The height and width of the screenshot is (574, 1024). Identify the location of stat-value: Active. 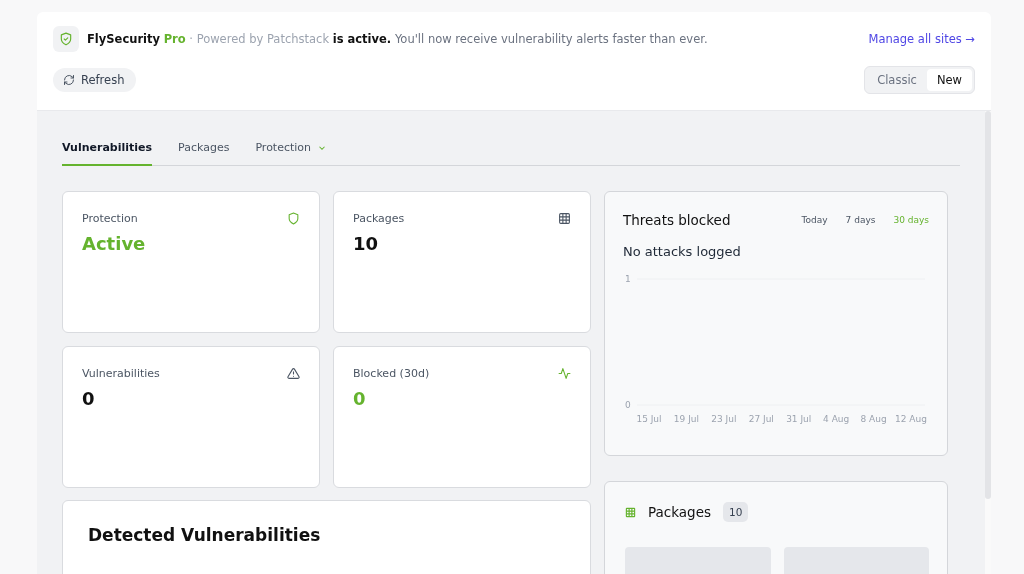
(114, 243).